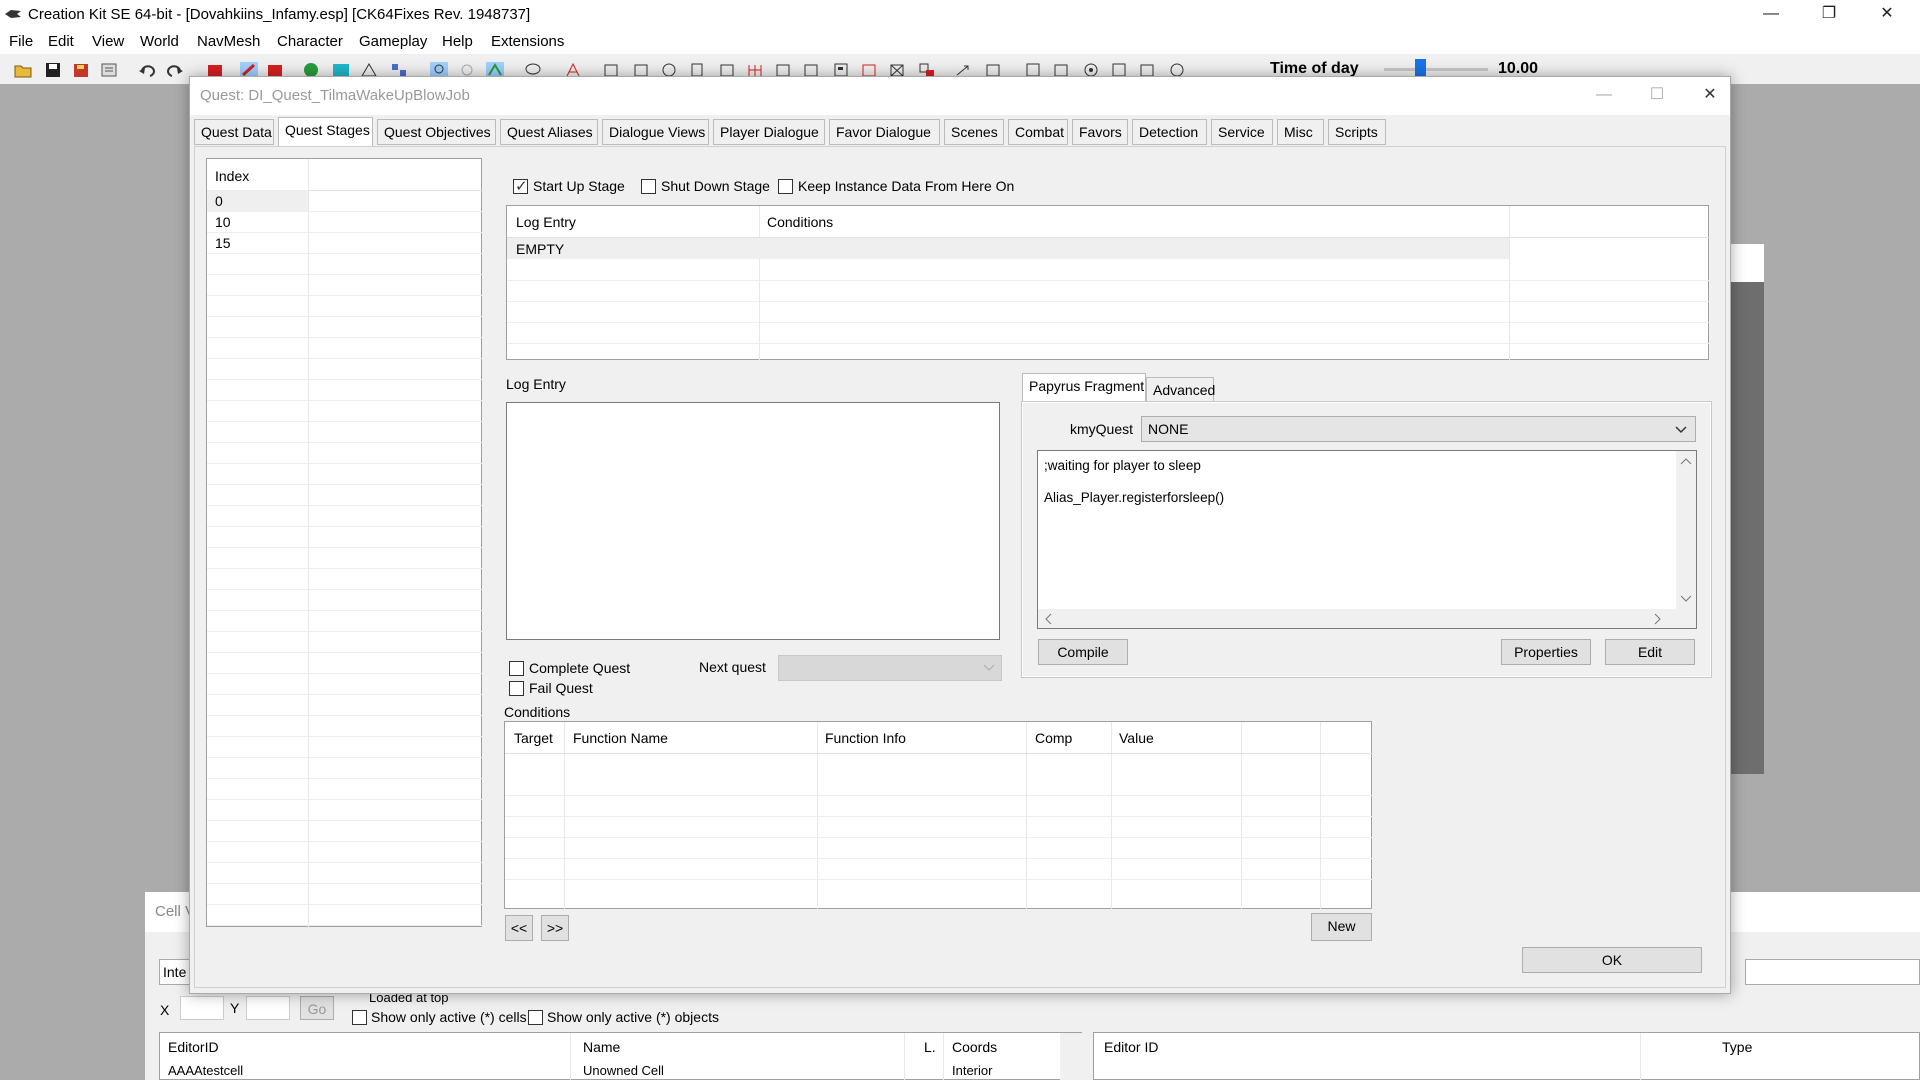 This screenshot has height=1080, width=1920. I want to click on tab-papyrus-fragment: Papyrus Fragment, so click(1084, 388).